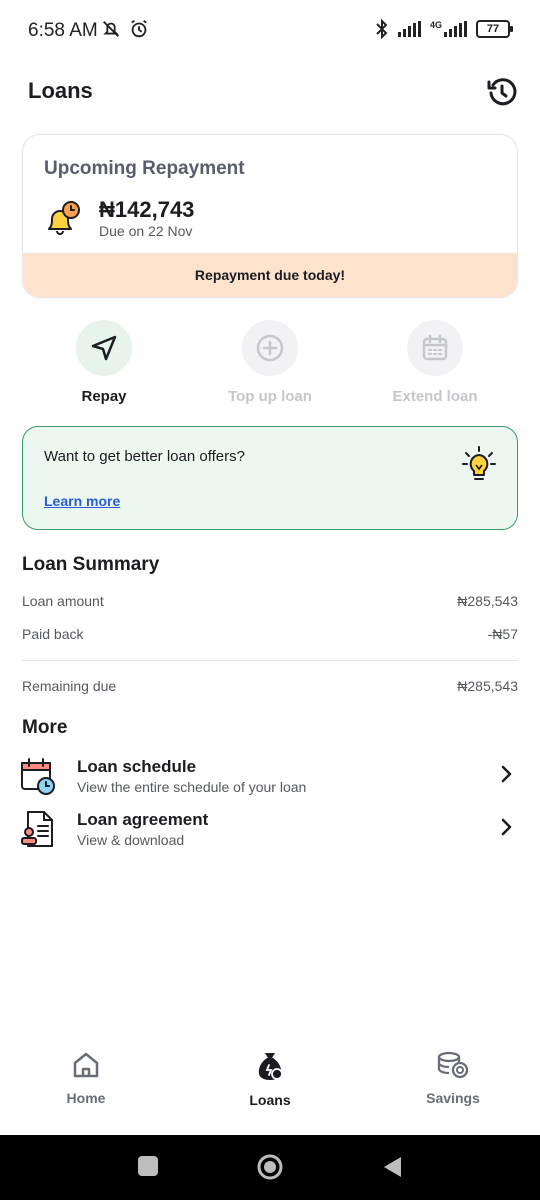  I want to click on learn-more-link: Learn more, so click(82, 501).